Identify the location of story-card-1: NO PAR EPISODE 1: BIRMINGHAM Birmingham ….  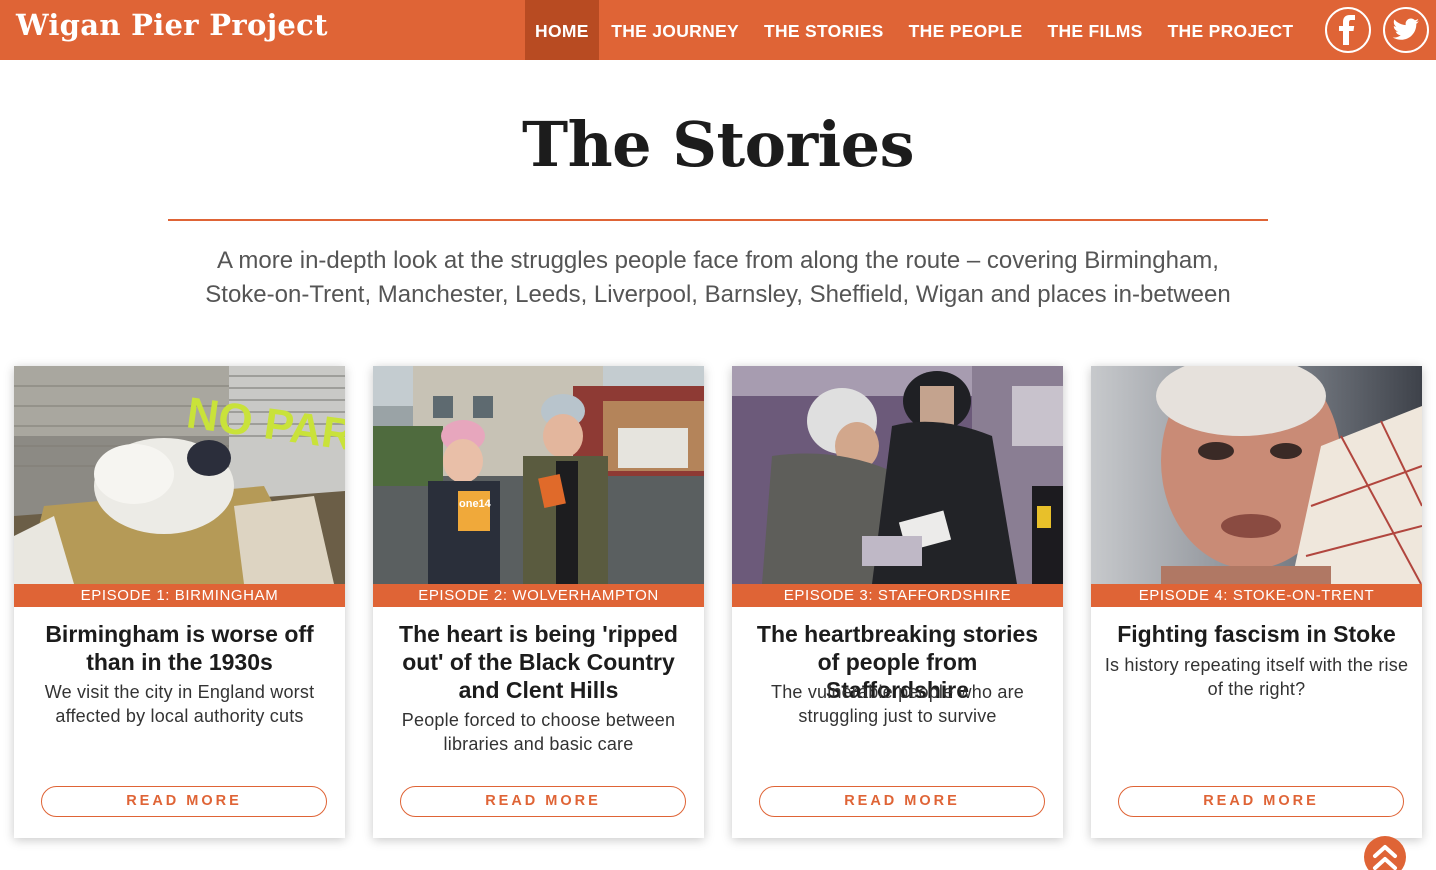
(179, 602).